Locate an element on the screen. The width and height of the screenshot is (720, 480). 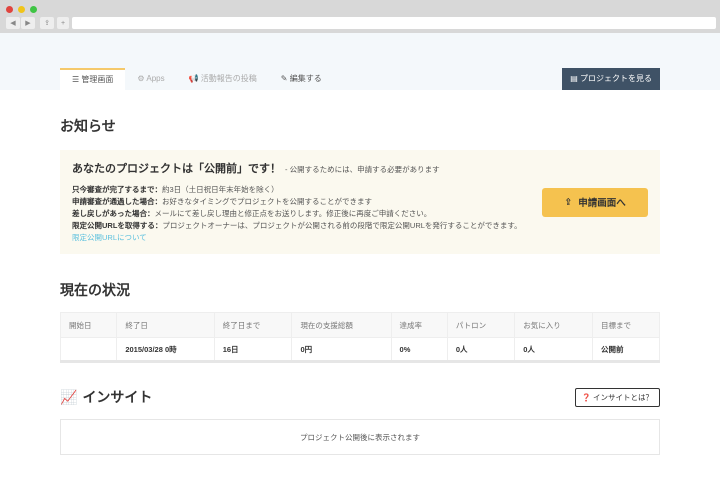
apply-button: ⇪ 申請画面へ is located at coordinates (595, 202).